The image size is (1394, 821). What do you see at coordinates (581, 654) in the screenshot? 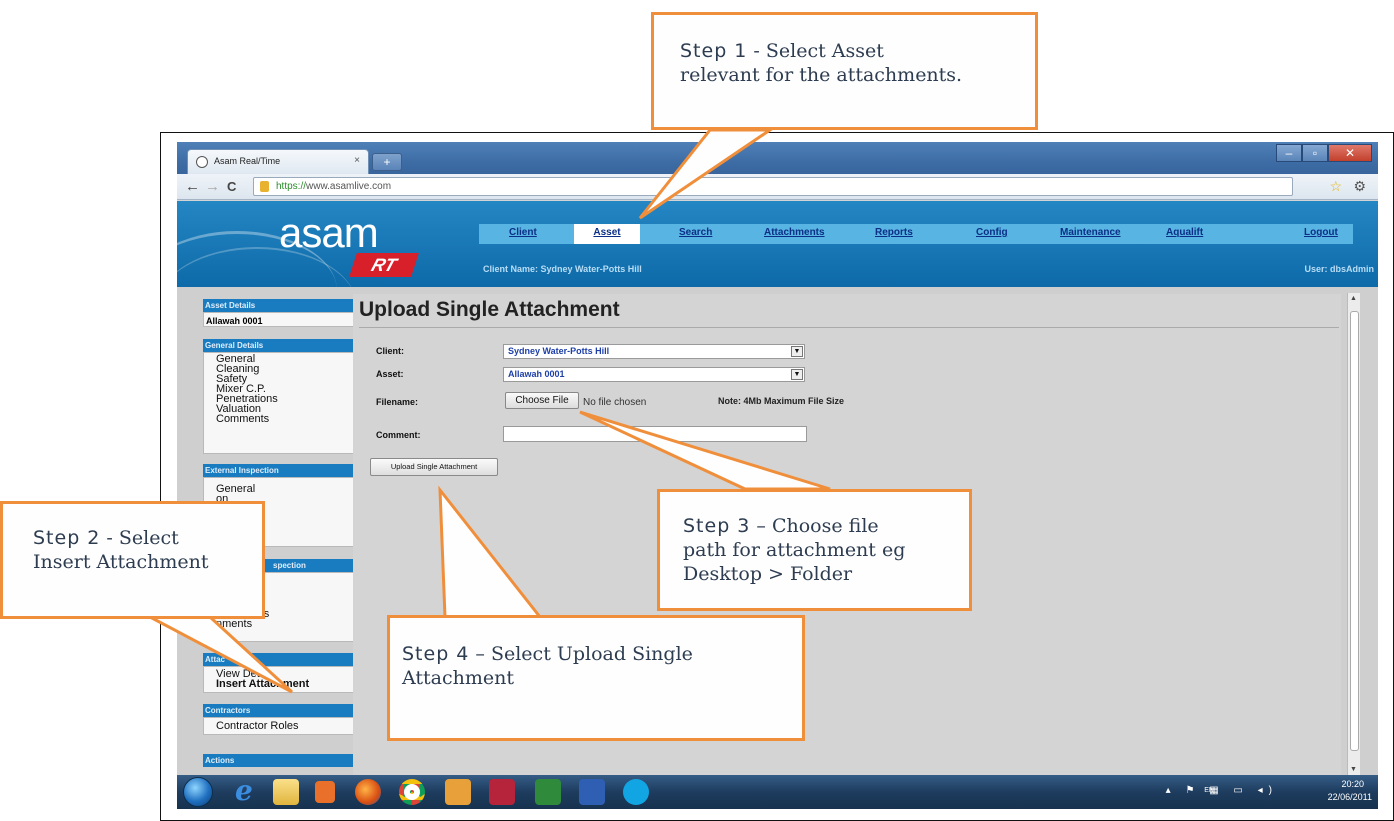
I see `step4-rest: – Select Upload Single` at bounding box center [581, 654].